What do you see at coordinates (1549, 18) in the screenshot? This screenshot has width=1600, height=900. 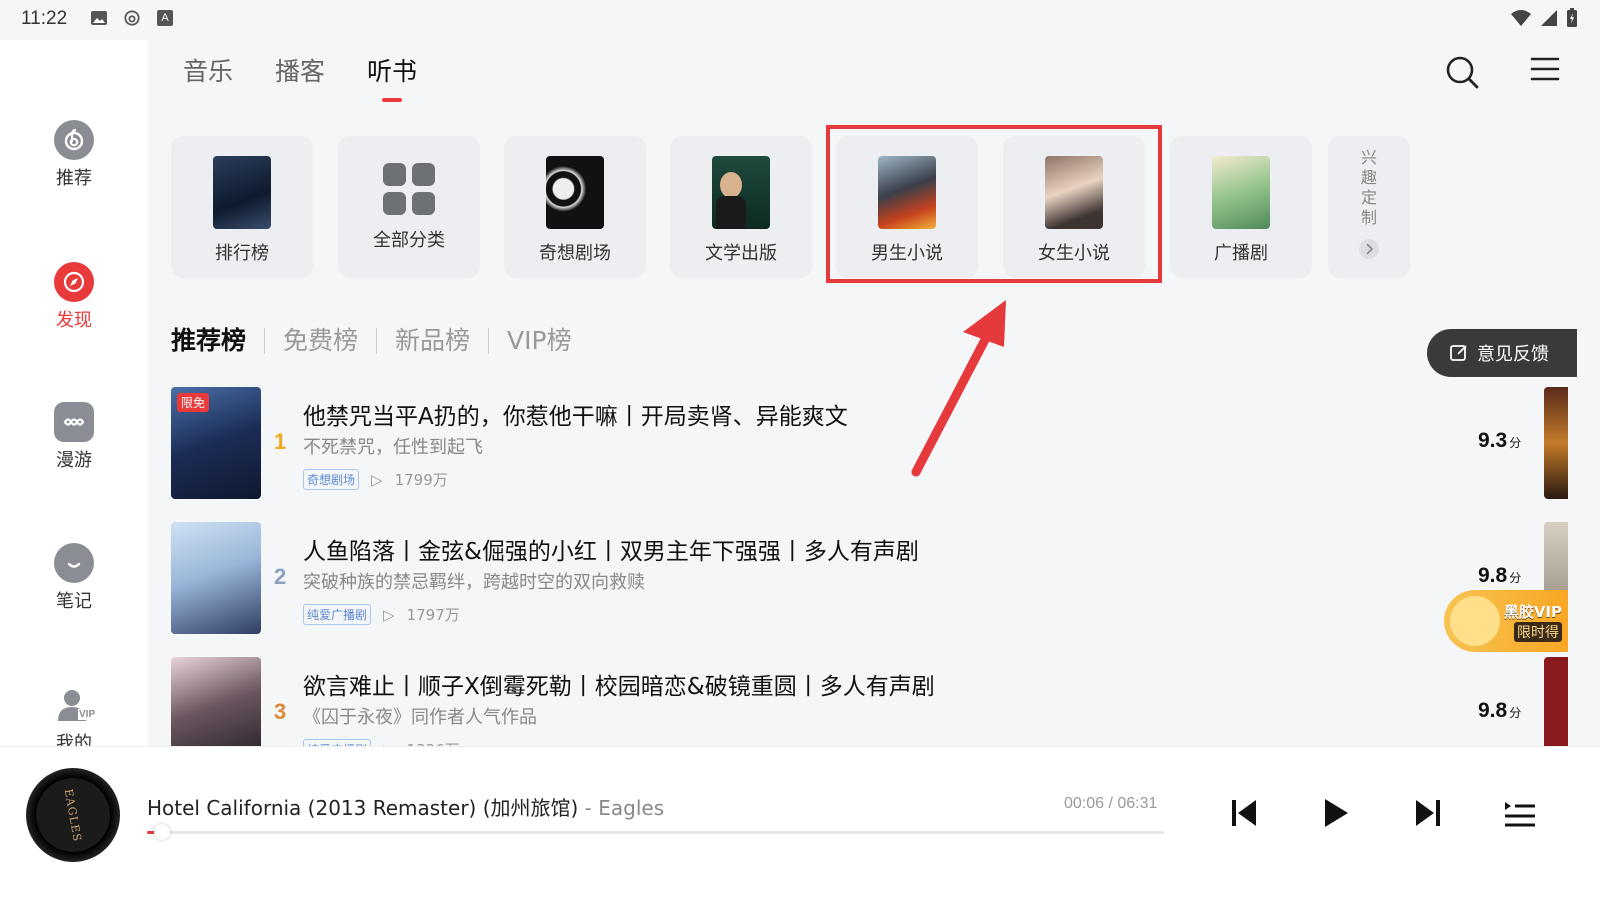 I see `signal-icon` at bounding box center [1549, 18].